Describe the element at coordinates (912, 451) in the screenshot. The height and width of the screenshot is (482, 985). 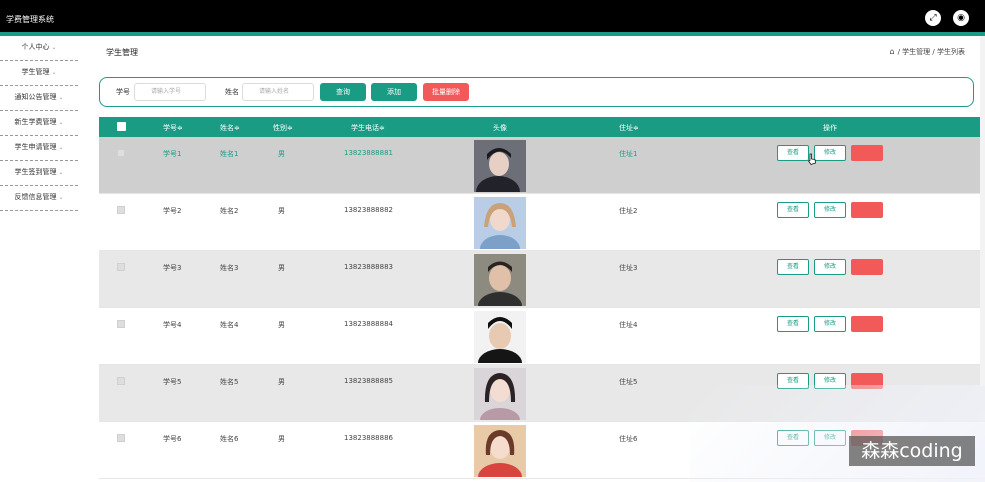
I see `watermark: 森森coding` at that location.